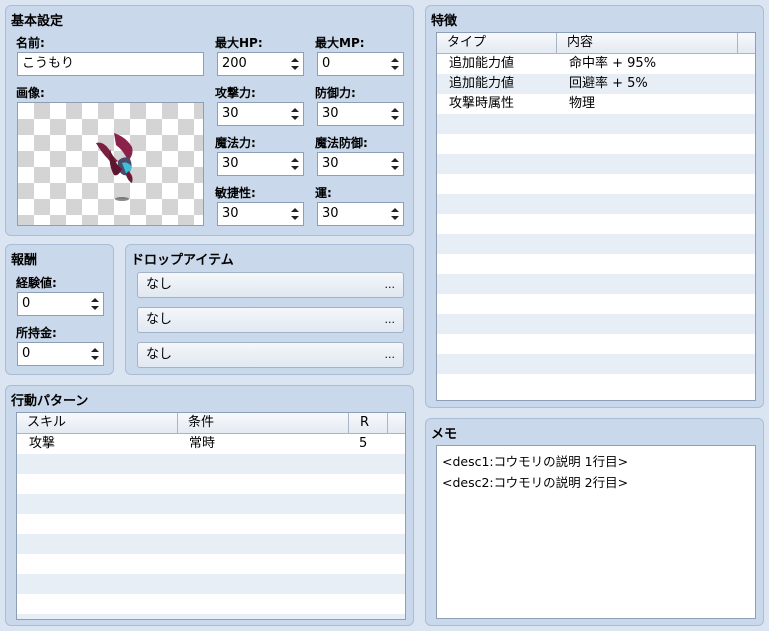  I want to click on drop-item-1-label: なし, so click(159, 284).